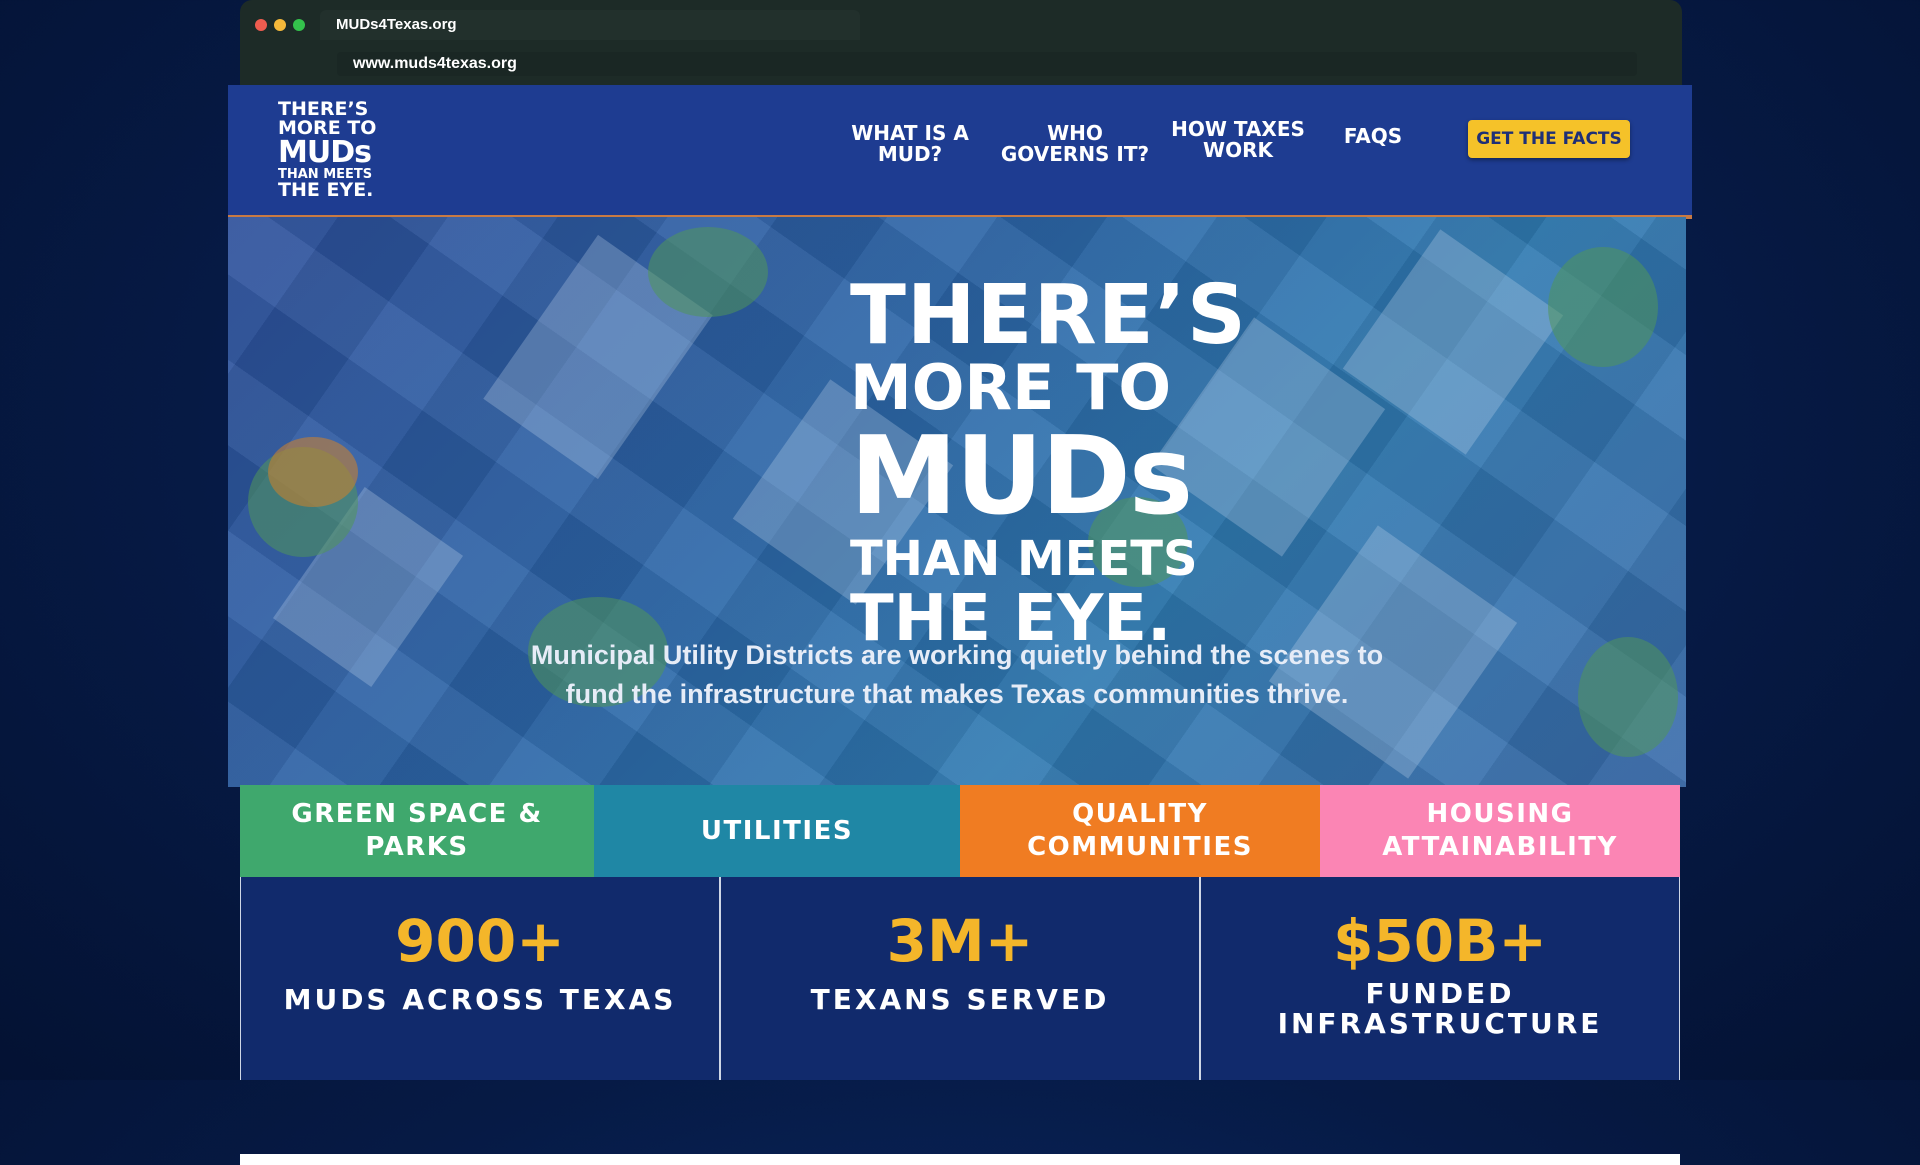 This screenshot has width=1920, height=1165. I want to click on category-label-line2: COMMUNITIES, so click(1140, 847).